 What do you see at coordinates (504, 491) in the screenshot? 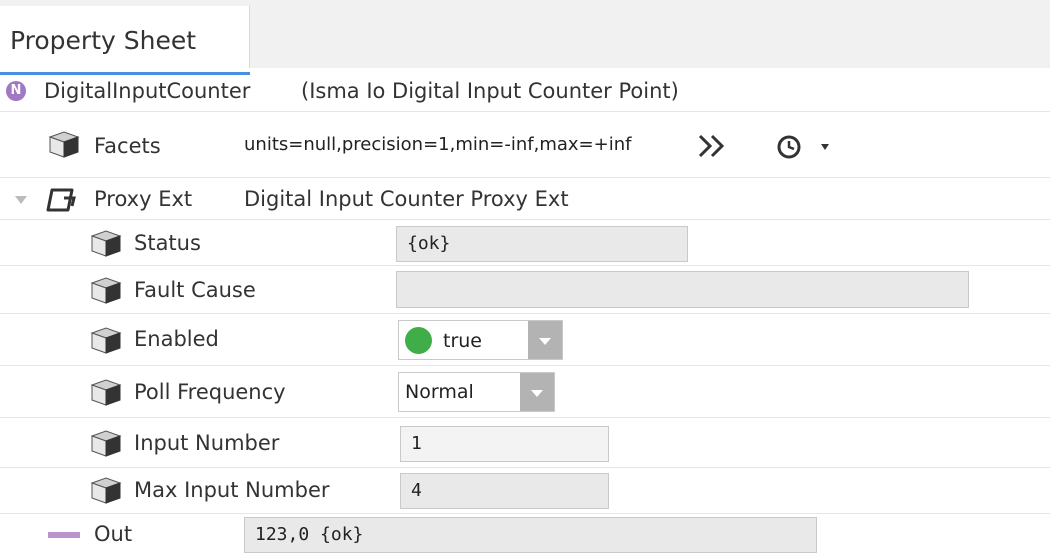
I see `max-input-number-field: 4` at bounding box center [504, 491].